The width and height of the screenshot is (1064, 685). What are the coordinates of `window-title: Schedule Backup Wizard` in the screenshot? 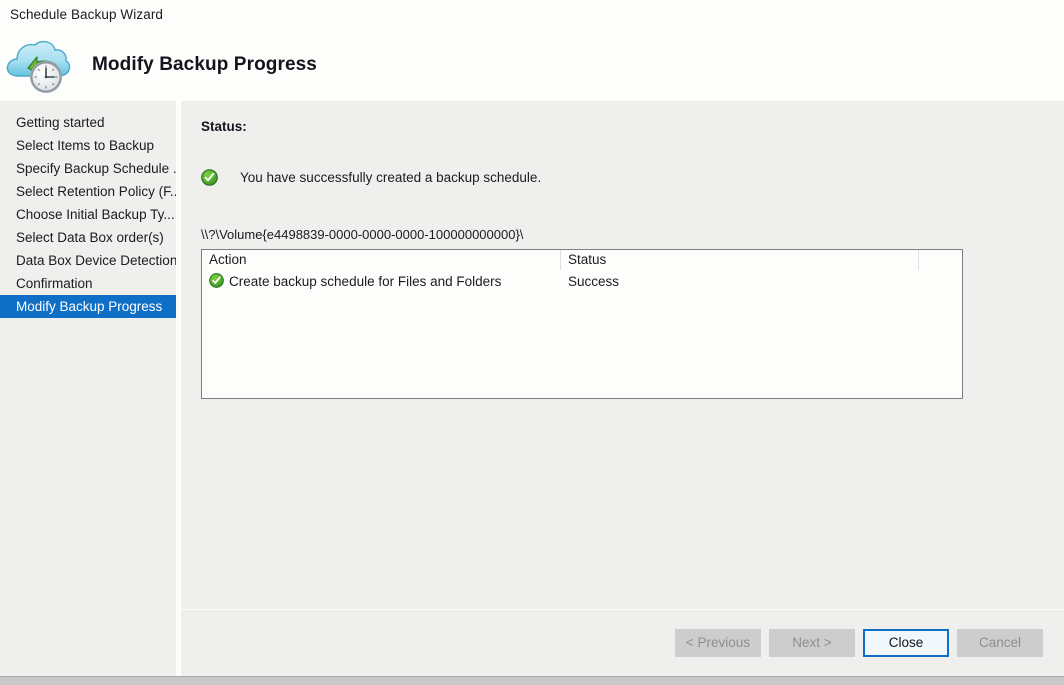 It's located at (87, 14).